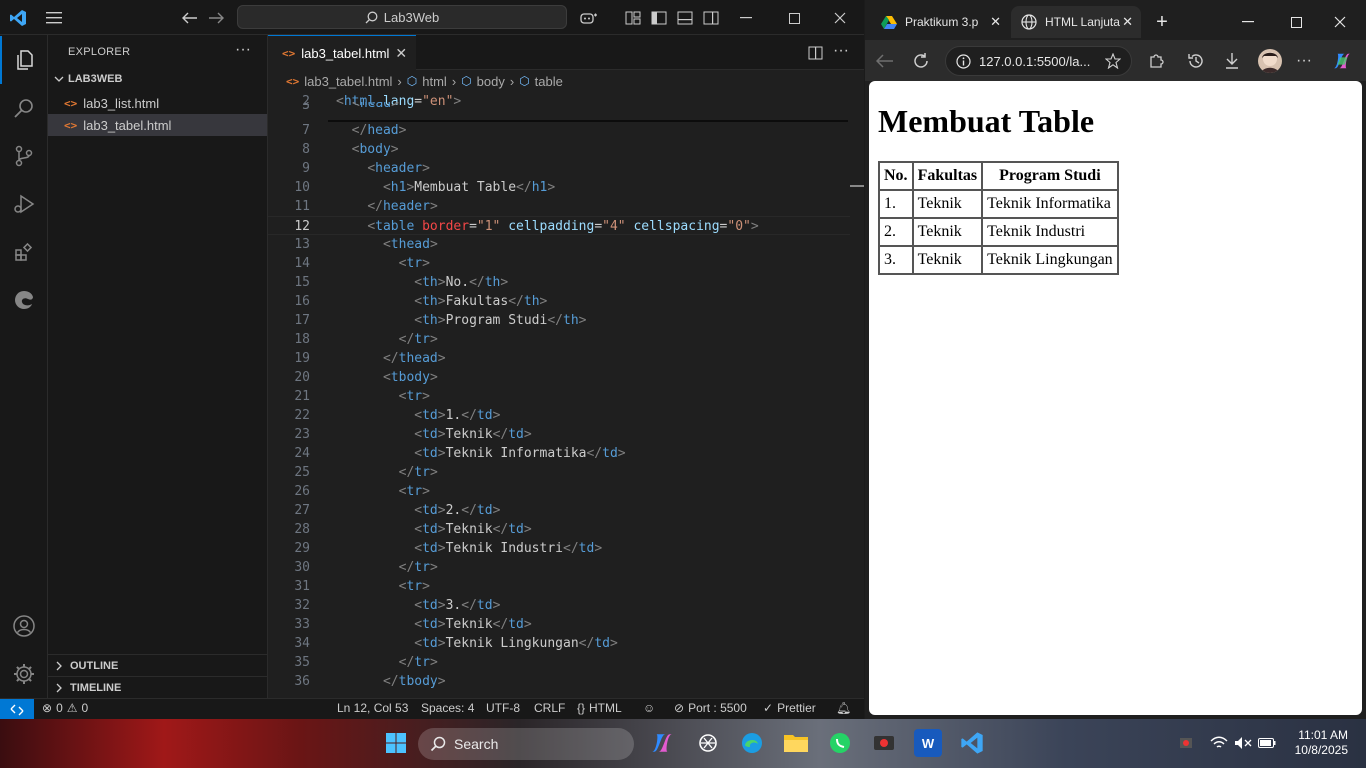 This screenshot has height=768, width=1366. Describe the element at coordinates (752, 743) in the screenshot. I see `edge-browser-icon` at that location.